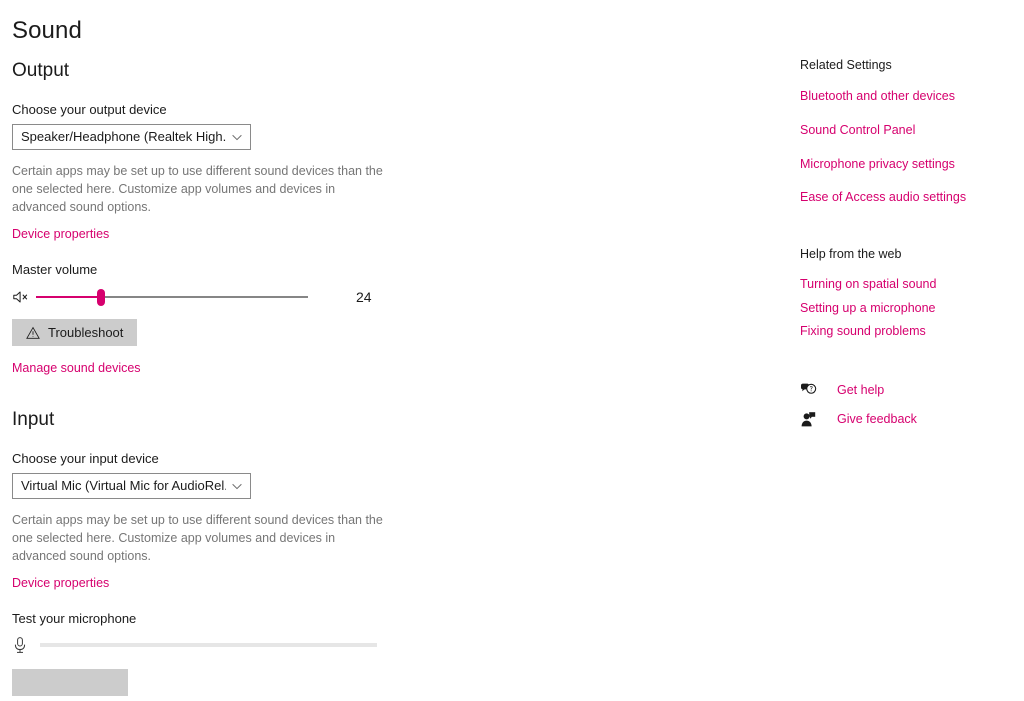 The width and height of the screenshot is (1024, 701). Describe the element at coordinates (20, 645) in the screenshot. I see `microphone-icon` at that location.